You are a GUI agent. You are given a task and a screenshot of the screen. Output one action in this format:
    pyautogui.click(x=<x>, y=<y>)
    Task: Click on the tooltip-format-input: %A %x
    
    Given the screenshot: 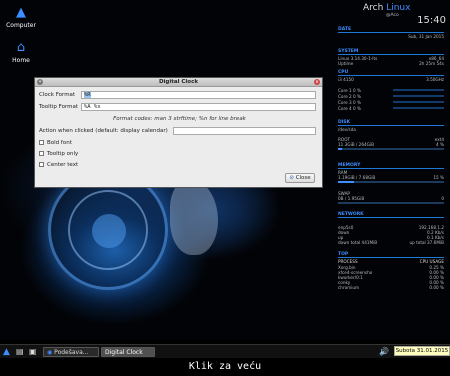 What is the action you would take?
    pyautogui.click(x=198, y=107)
    